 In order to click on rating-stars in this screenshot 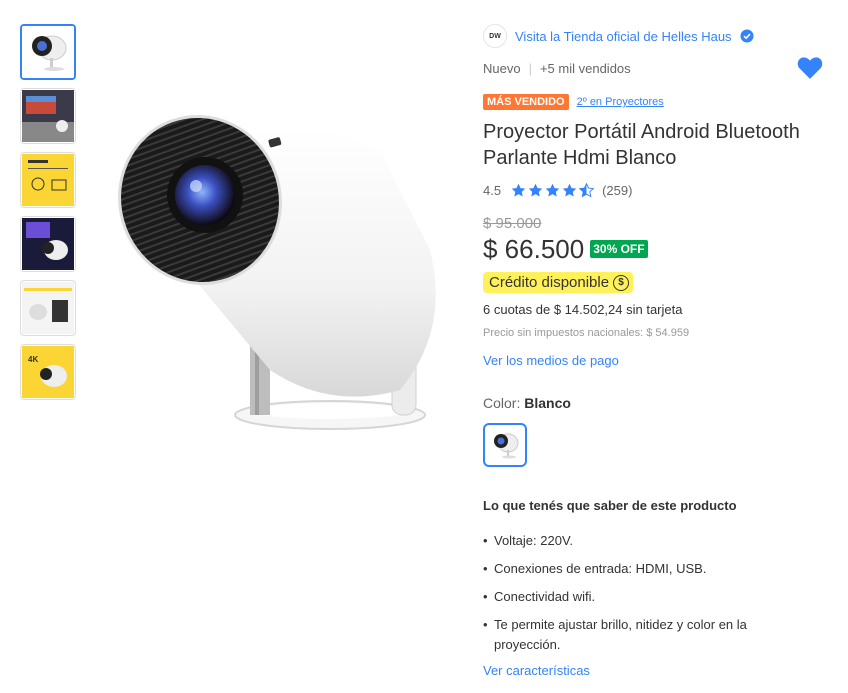, I will do `click(553, 190)`.